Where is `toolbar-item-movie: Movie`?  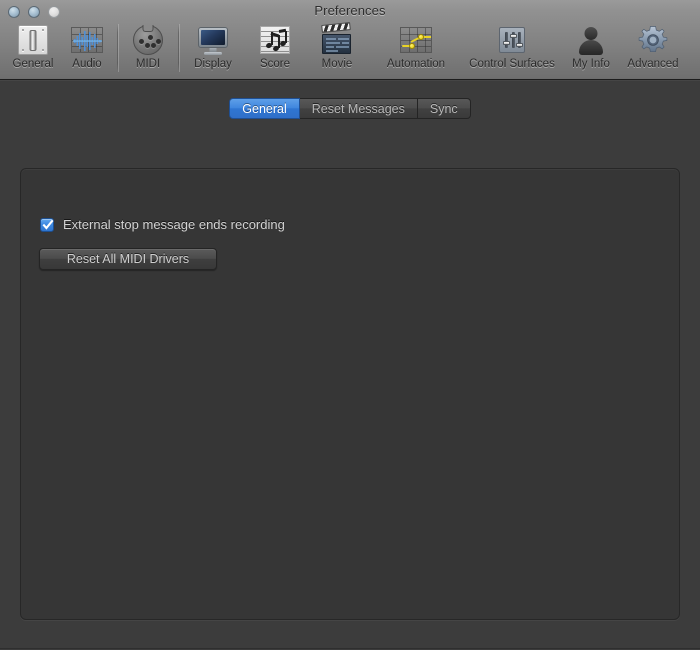 toolbar-item-movie: Movie is located at coordinates (337, 46).